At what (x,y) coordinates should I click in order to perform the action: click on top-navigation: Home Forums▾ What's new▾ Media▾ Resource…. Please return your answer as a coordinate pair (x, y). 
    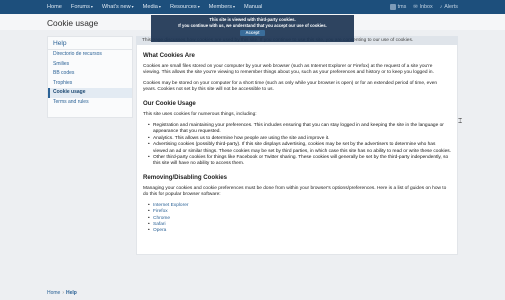
    Looking at the image, I should click on (252, 7).